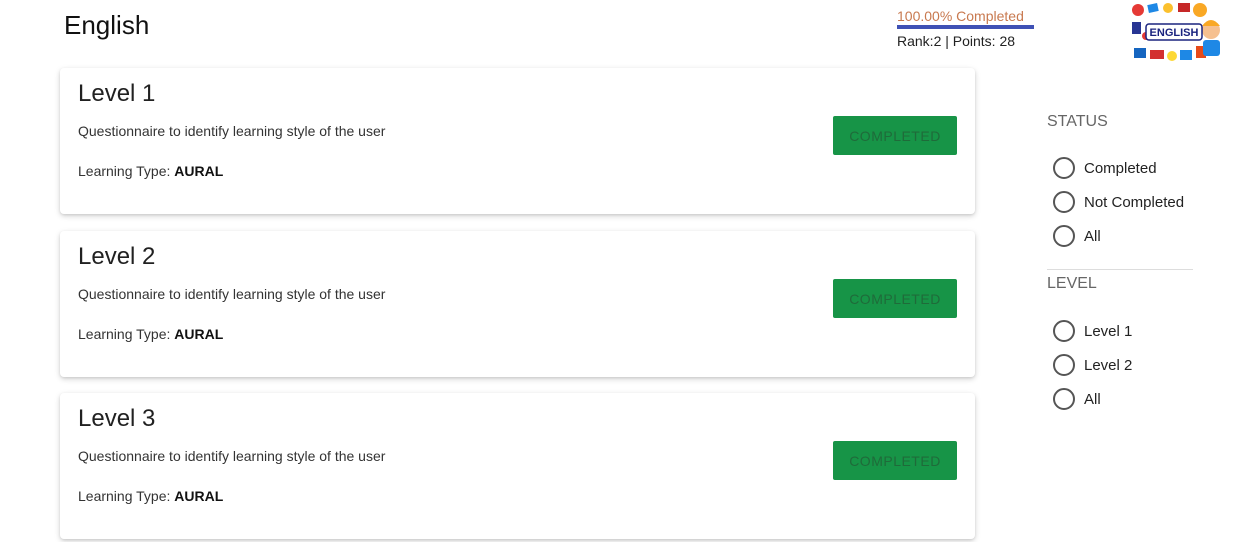 Image resolution: width=1243 pixels, height=542 pixels. I want to click on radio-label: Level 1, so click(1108, 331).